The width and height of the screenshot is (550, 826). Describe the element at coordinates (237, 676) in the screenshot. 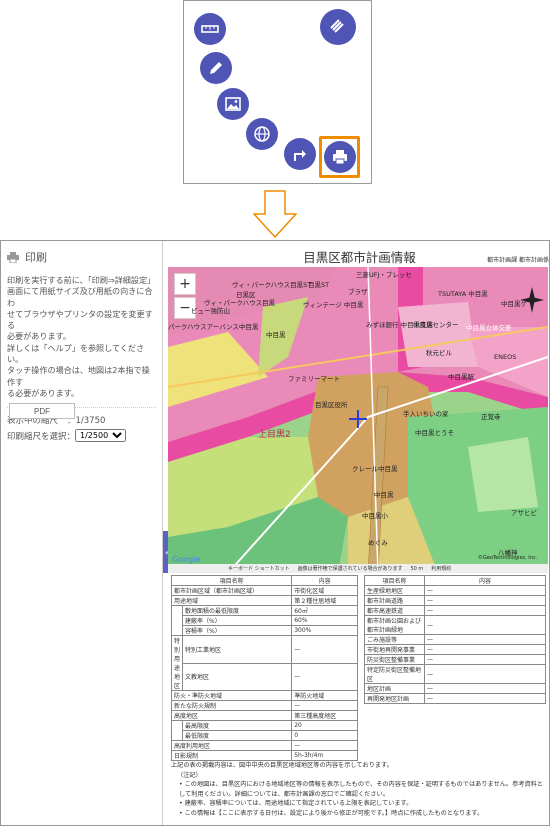

I see `table-cell: 文教地区` at that location.